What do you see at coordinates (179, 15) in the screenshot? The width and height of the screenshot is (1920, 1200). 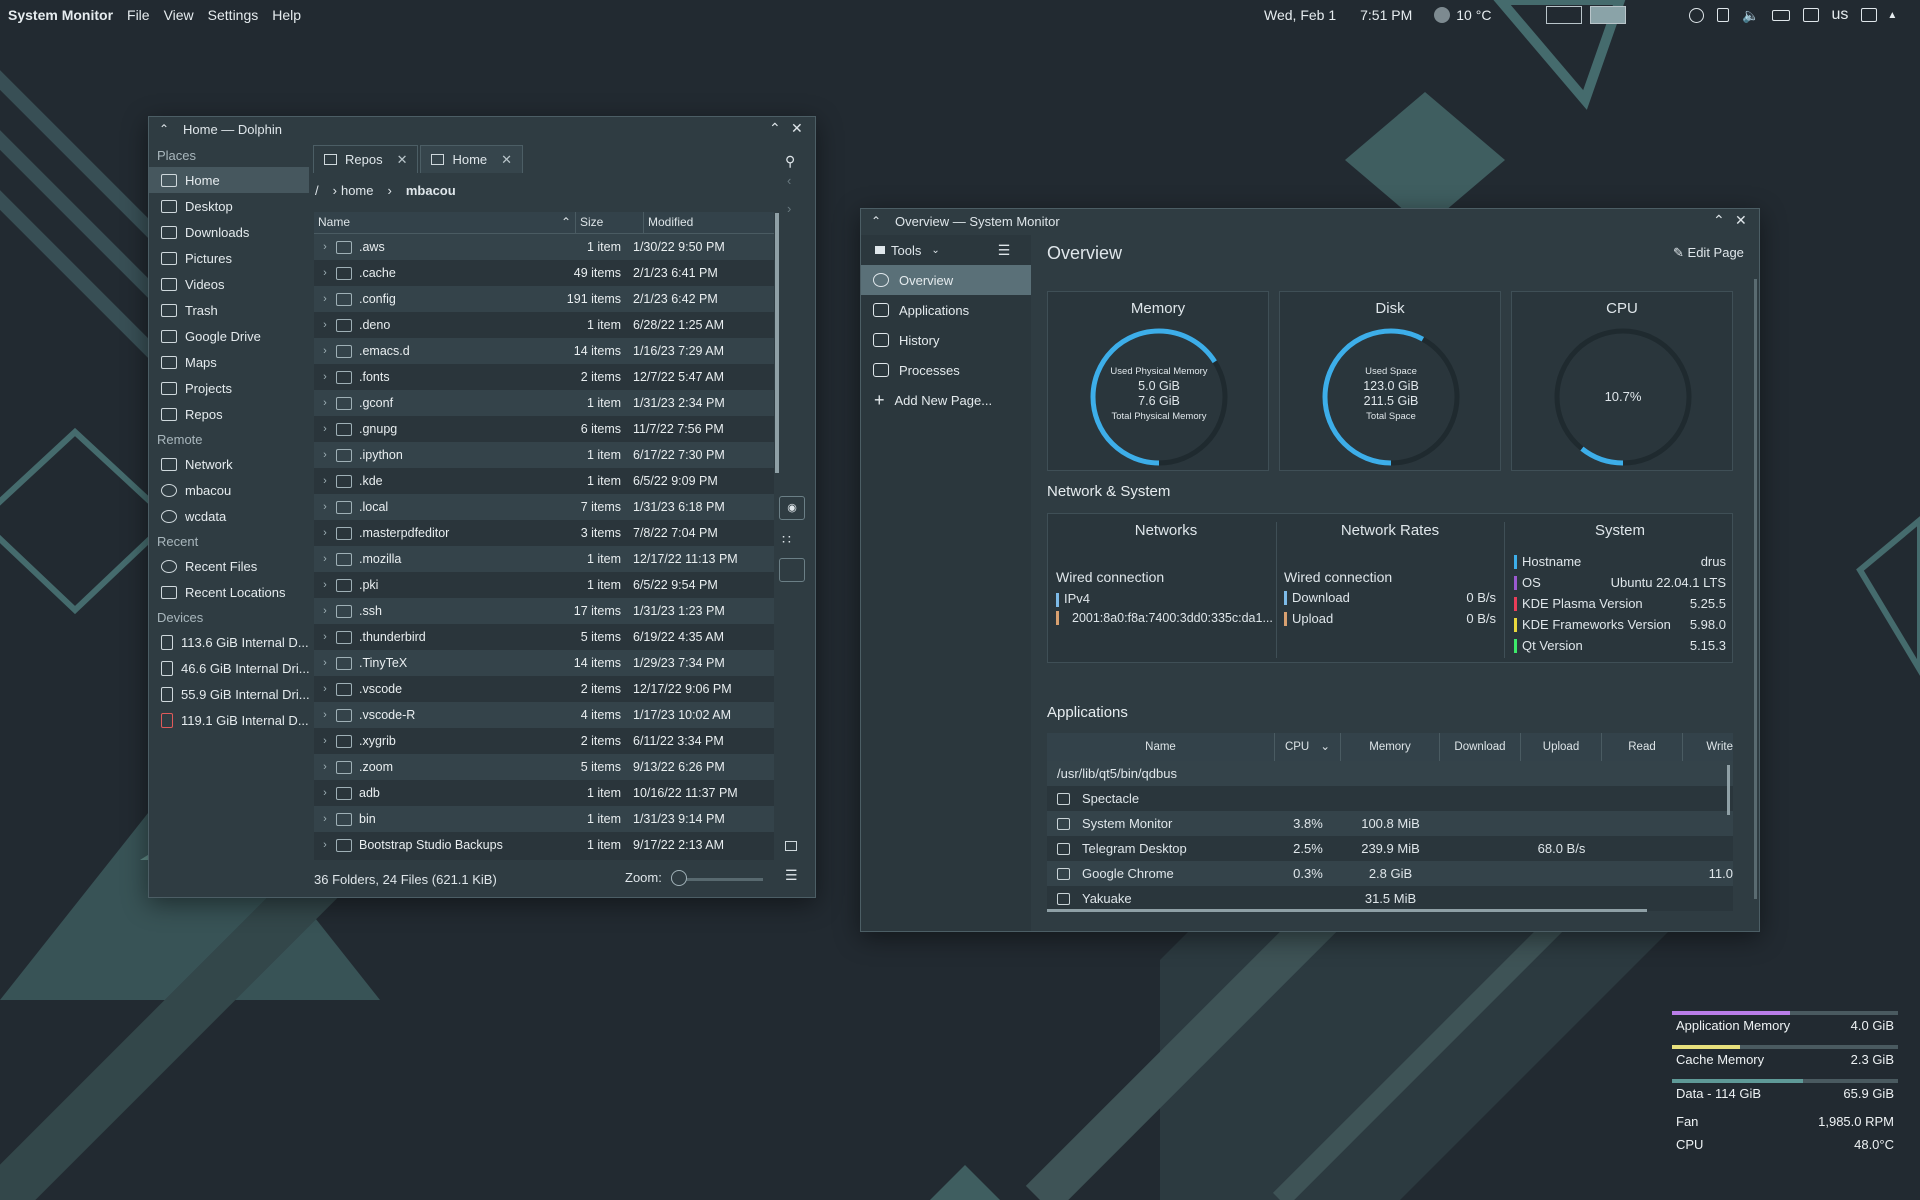 I see `menu-view: View` at bounding box center [179, 15].